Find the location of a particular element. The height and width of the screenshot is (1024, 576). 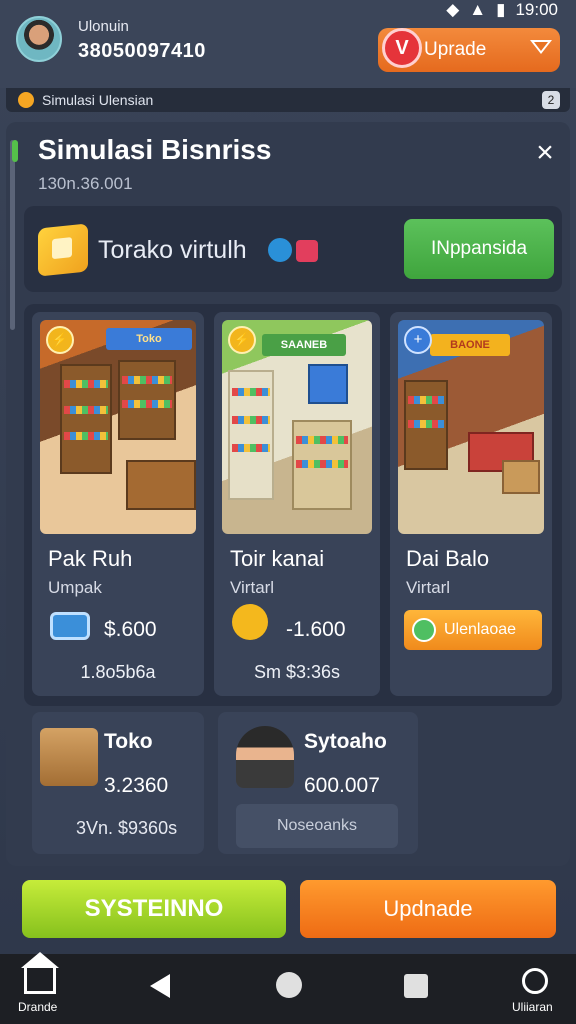

mini-value: 3.2360 is located at coordinates (136, 785).